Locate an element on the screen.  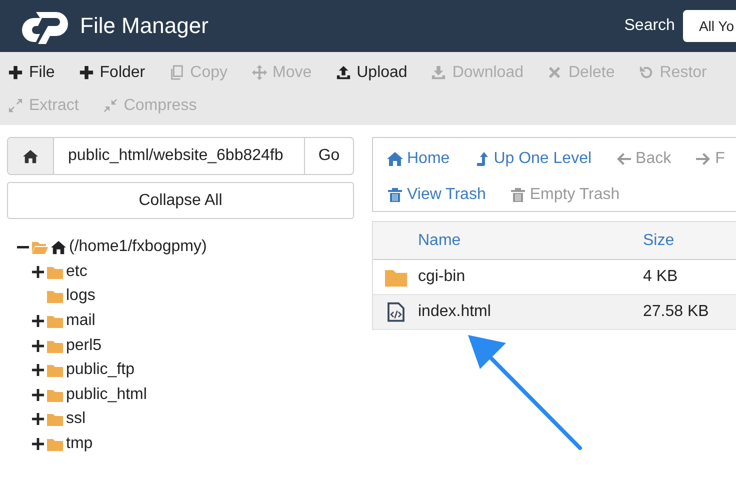
tree-item: perl5 is located at coordinates (84, 345).